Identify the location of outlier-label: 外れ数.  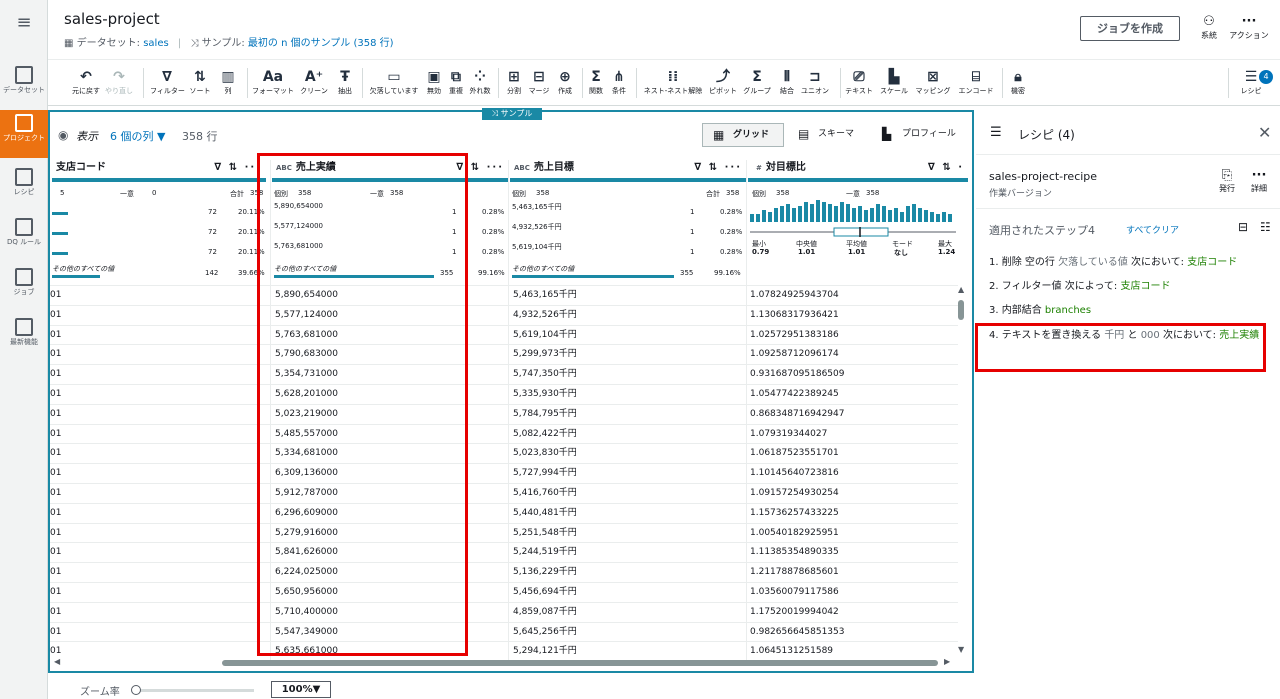
(480, 91).